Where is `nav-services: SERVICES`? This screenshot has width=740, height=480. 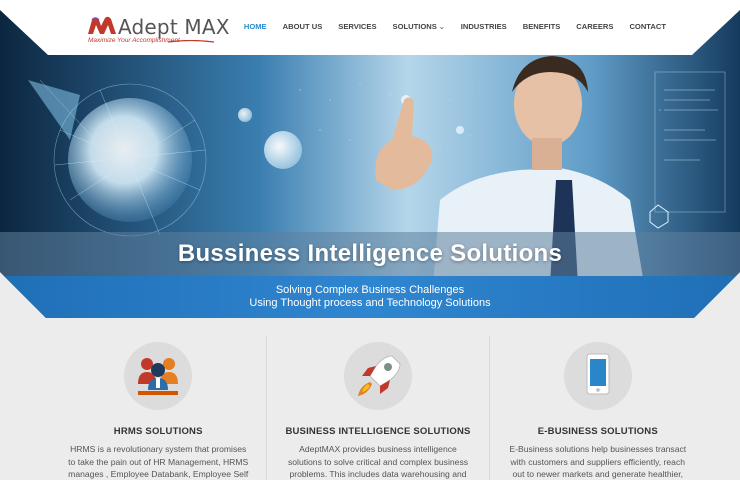 nav-services: SERVICES is located at coordinates (357, 26).